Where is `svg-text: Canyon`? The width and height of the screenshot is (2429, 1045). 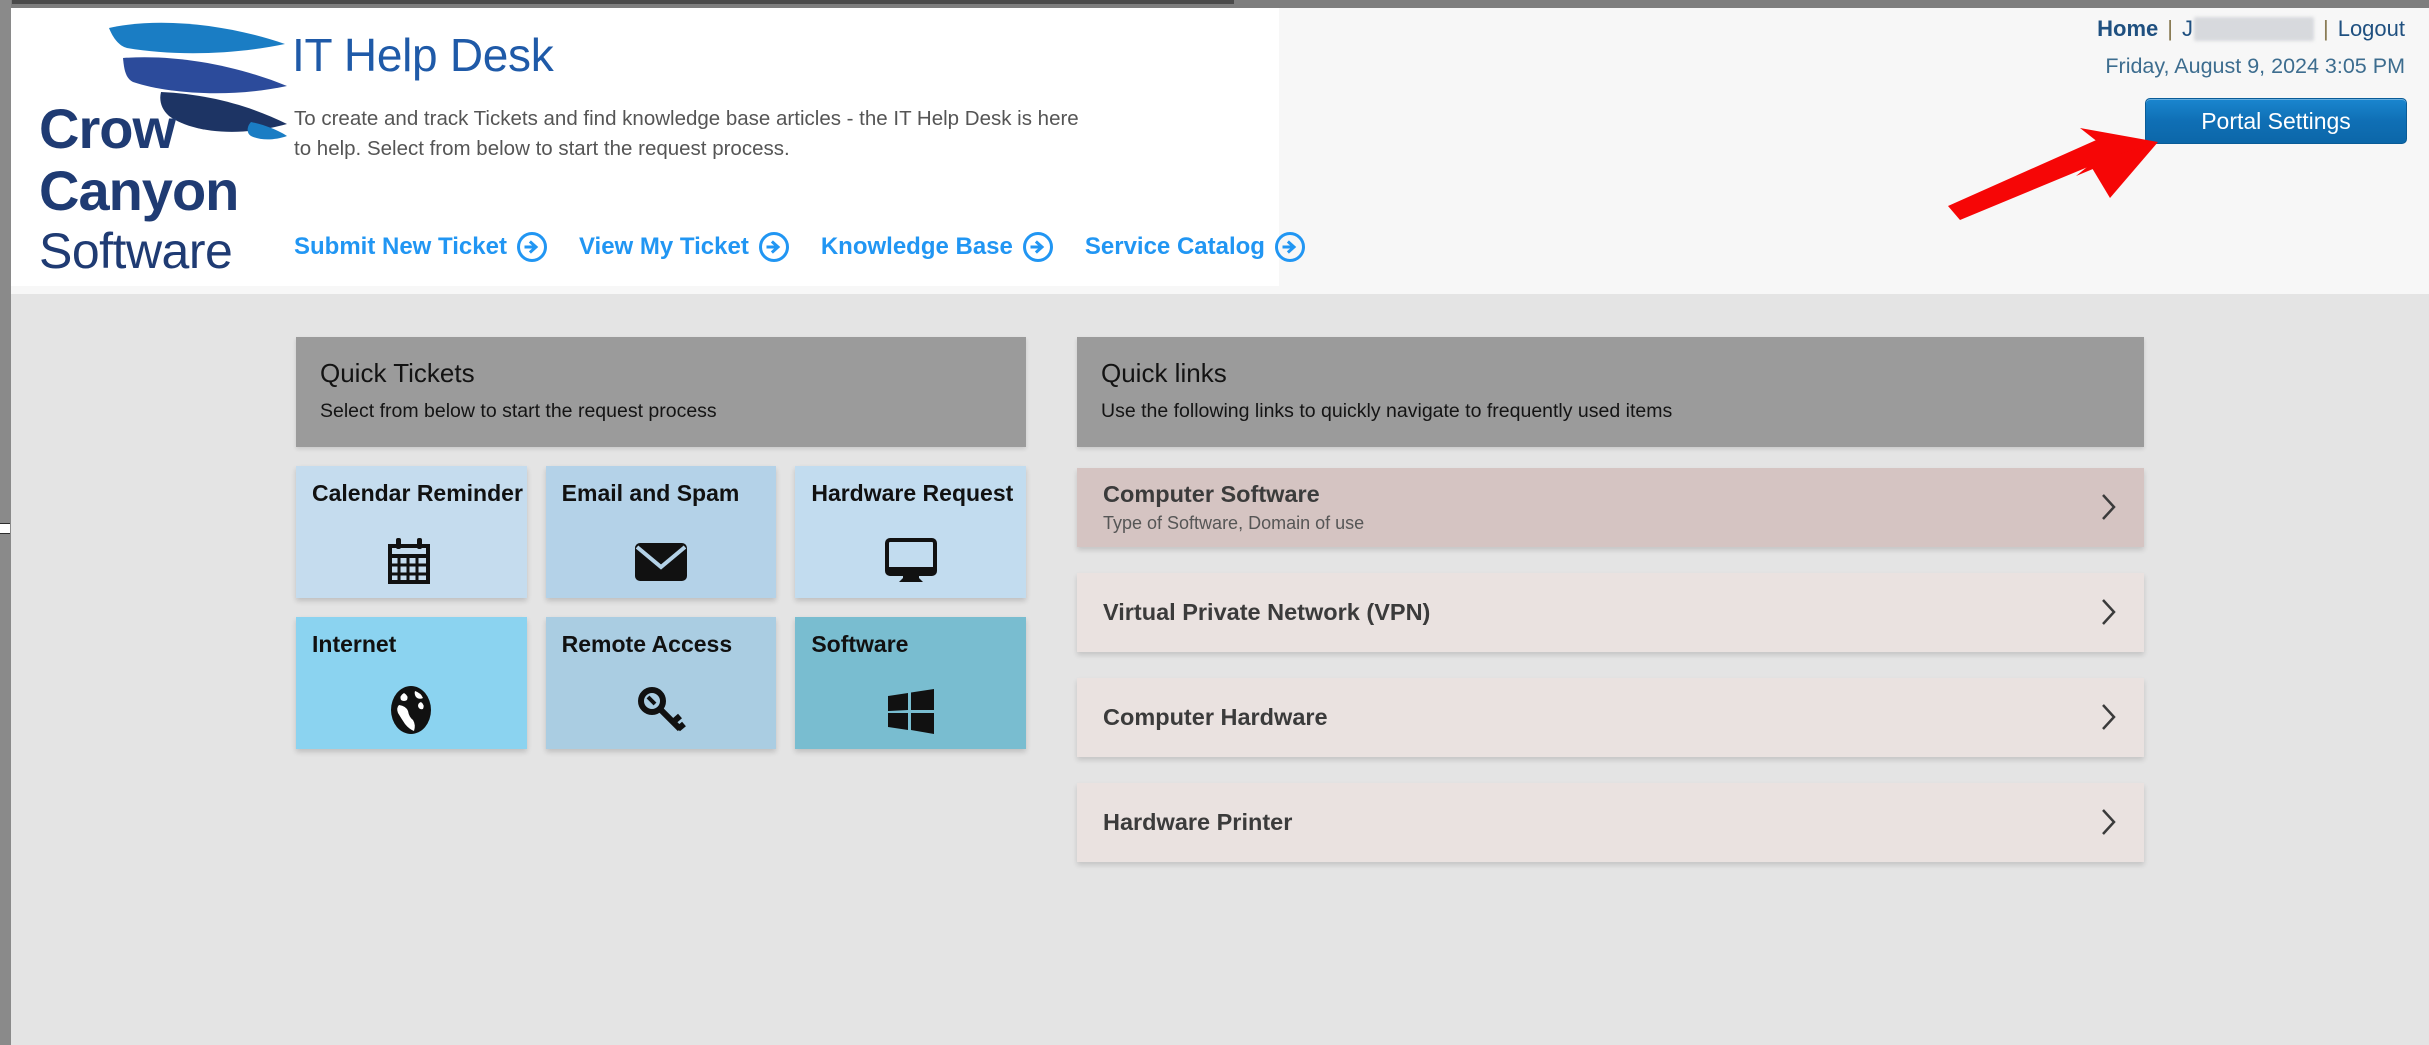 svg-text: Canyon is located at coordinates (138, 190).